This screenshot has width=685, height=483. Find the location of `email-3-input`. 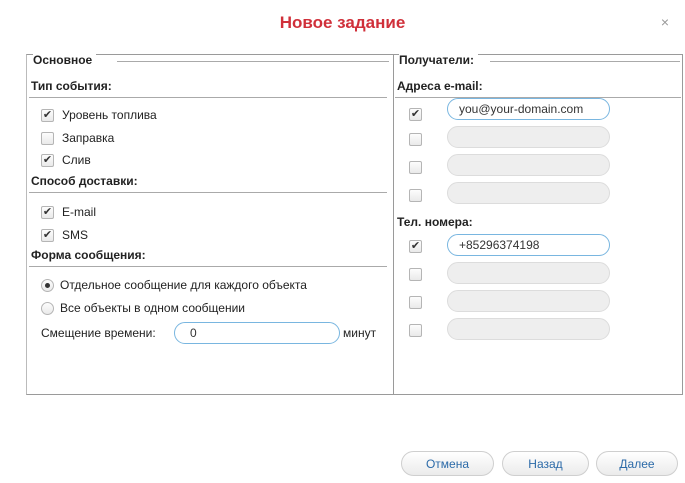

email-3-input is located at coordinates (528, 165).